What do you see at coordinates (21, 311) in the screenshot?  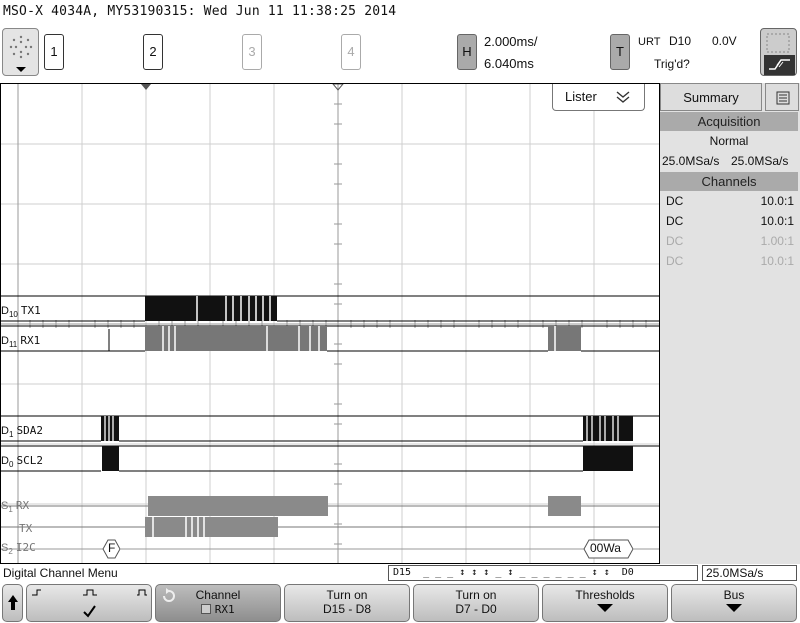 I see `trace-label-tx1: D10 TX1` at bounding box center [21, 311].